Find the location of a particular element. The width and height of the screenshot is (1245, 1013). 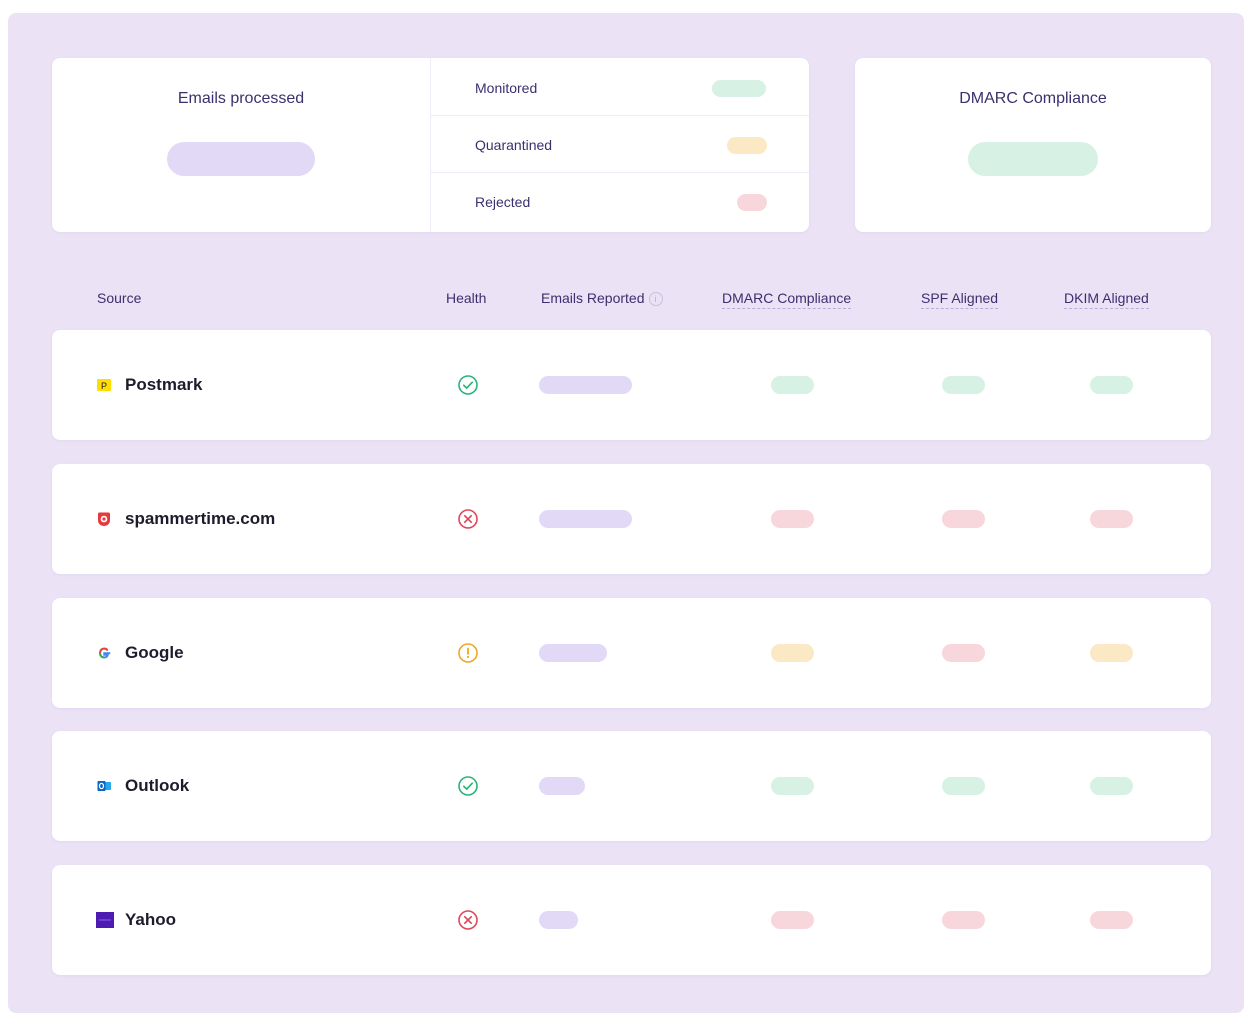

column-header-dmarc-compliance: DMARC Compliance is located at coordinates (787, 299).